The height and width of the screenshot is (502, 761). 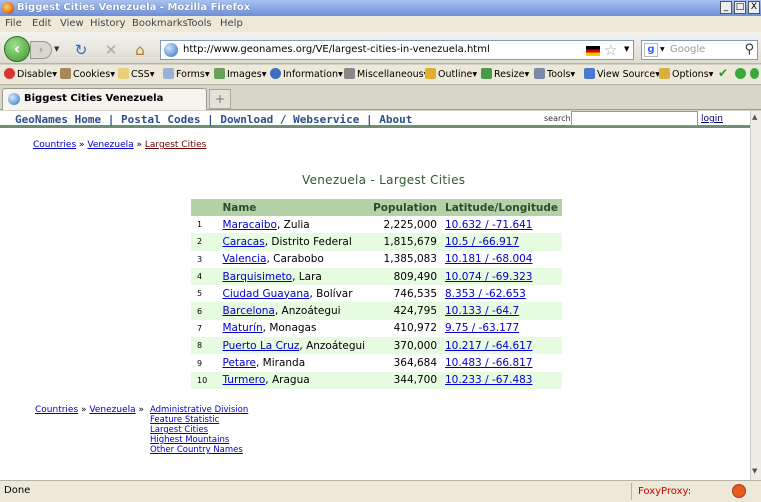 I want to click on maximize-button: □, so click(x=740, y=7).